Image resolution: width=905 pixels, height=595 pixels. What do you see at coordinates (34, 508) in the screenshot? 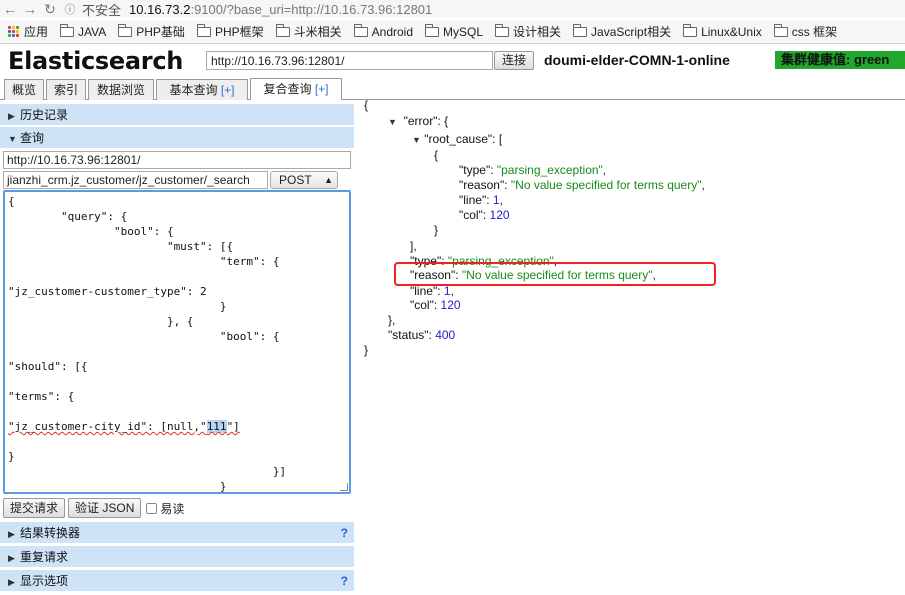
I see `submit-request-button: 提交请求` at bounding box center [34, 508].